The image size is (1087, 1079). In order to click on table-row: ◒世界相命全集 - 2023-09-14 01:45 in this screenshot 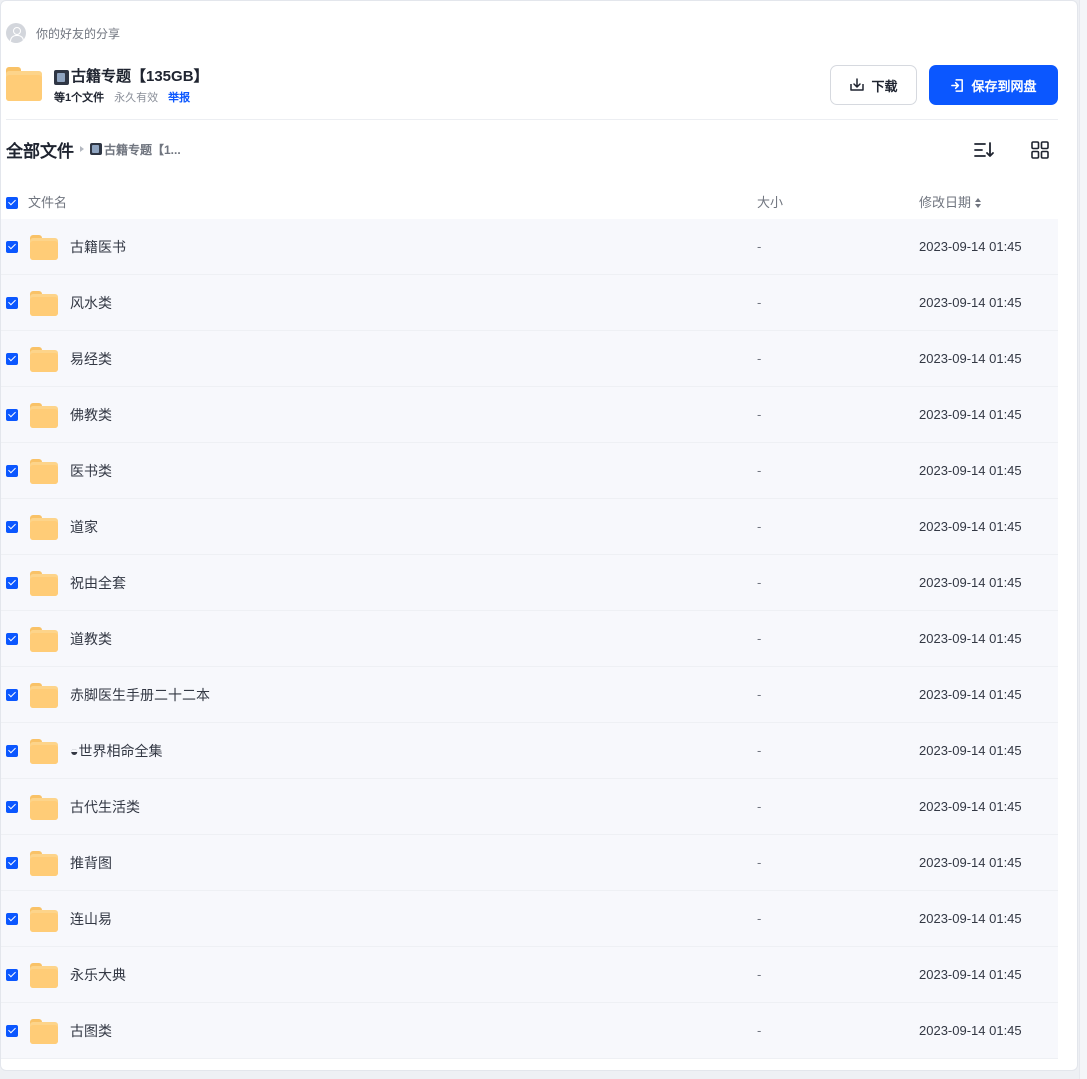, I will do `click(529, 751)`.